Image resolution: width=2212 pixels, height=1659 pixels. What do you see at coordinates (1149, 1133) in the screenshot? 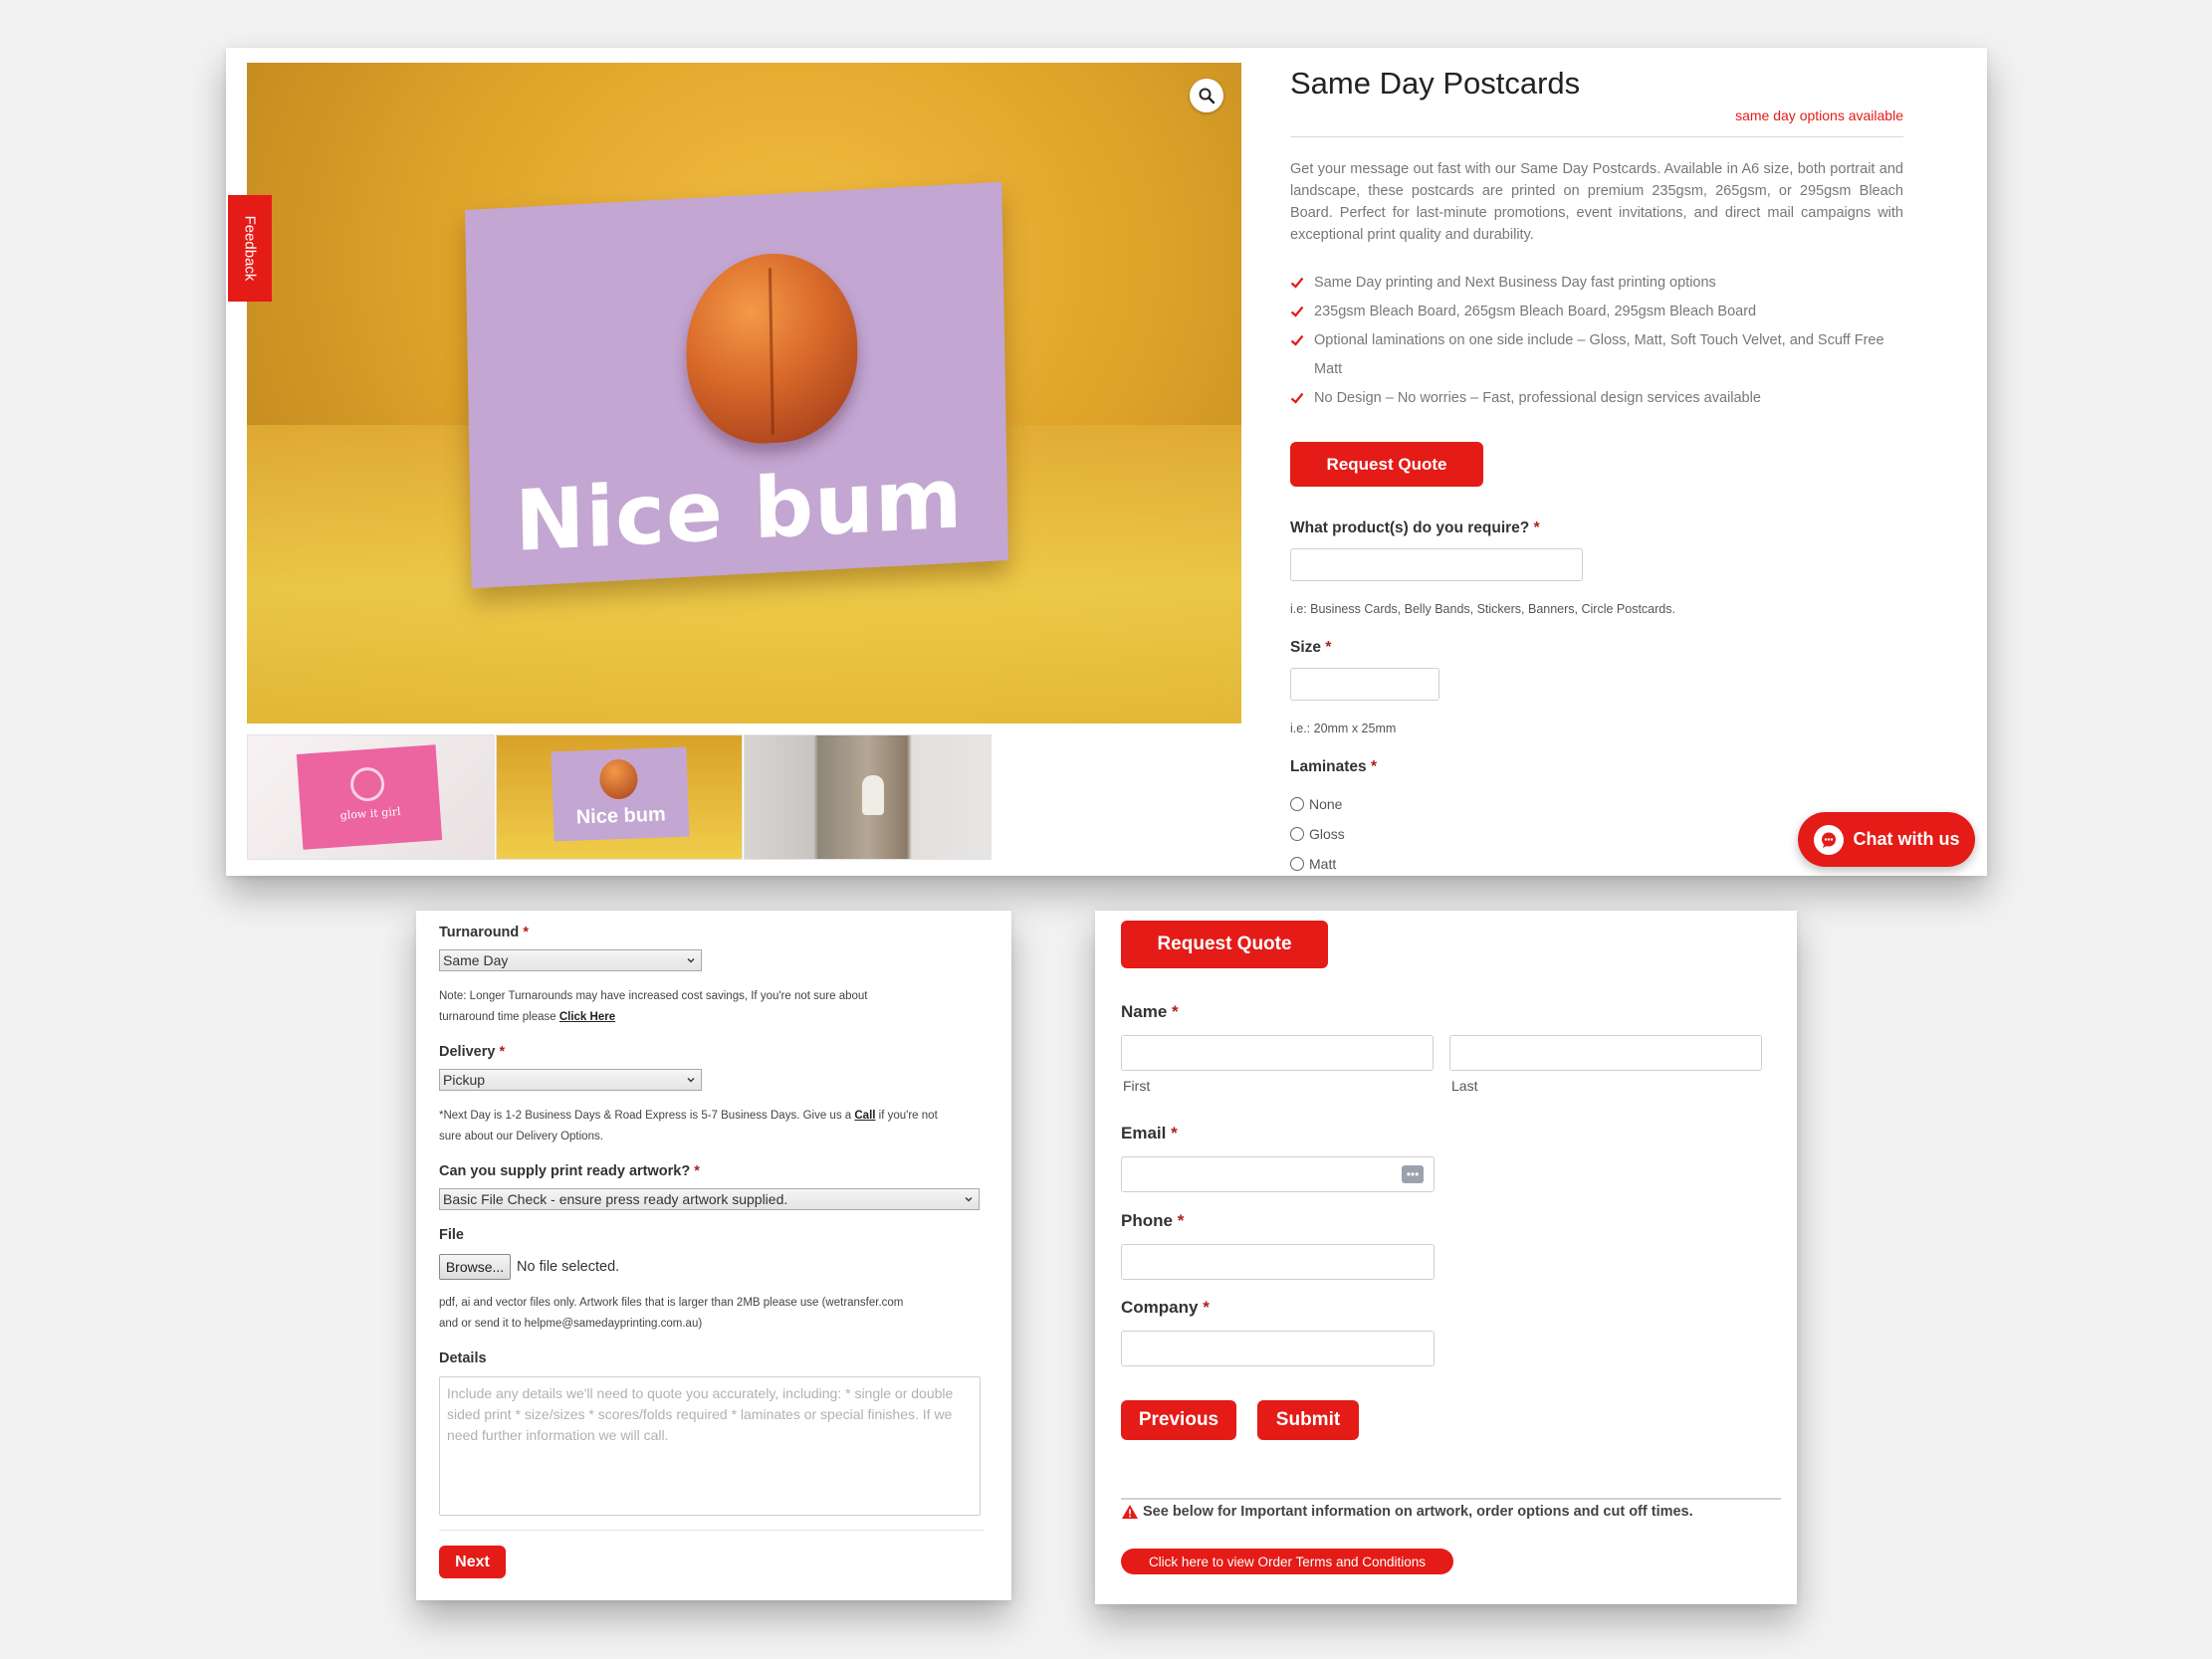
I see `email-label: Email *` at bounding box center [1149, 1133].